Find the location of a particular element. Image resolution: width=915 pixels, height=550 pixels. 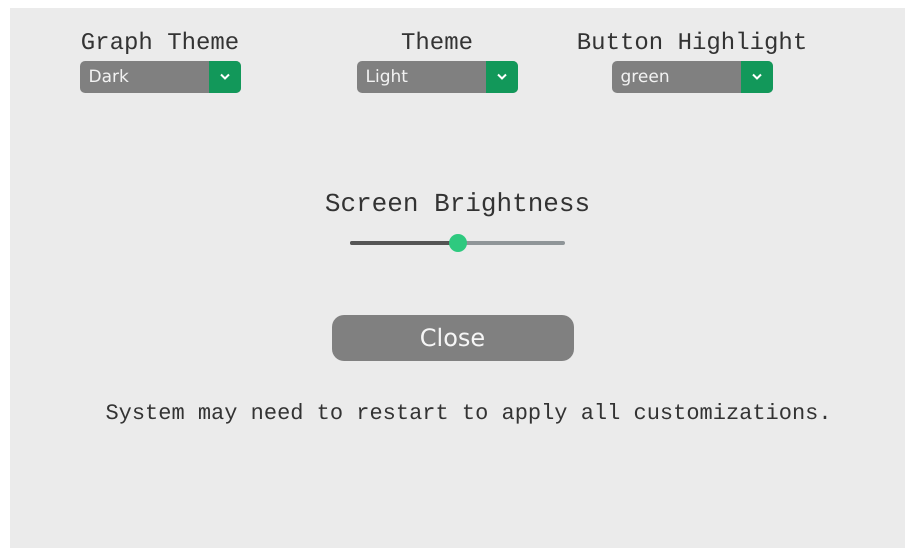

dropdown: Light is located at coordinates (437, 76).